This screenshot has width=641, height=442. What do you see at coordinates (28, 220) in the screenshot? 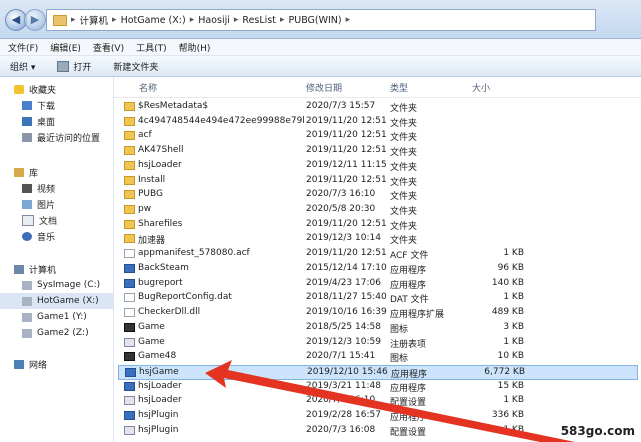
I see `documents-icon` at bounding box center [28, 220].